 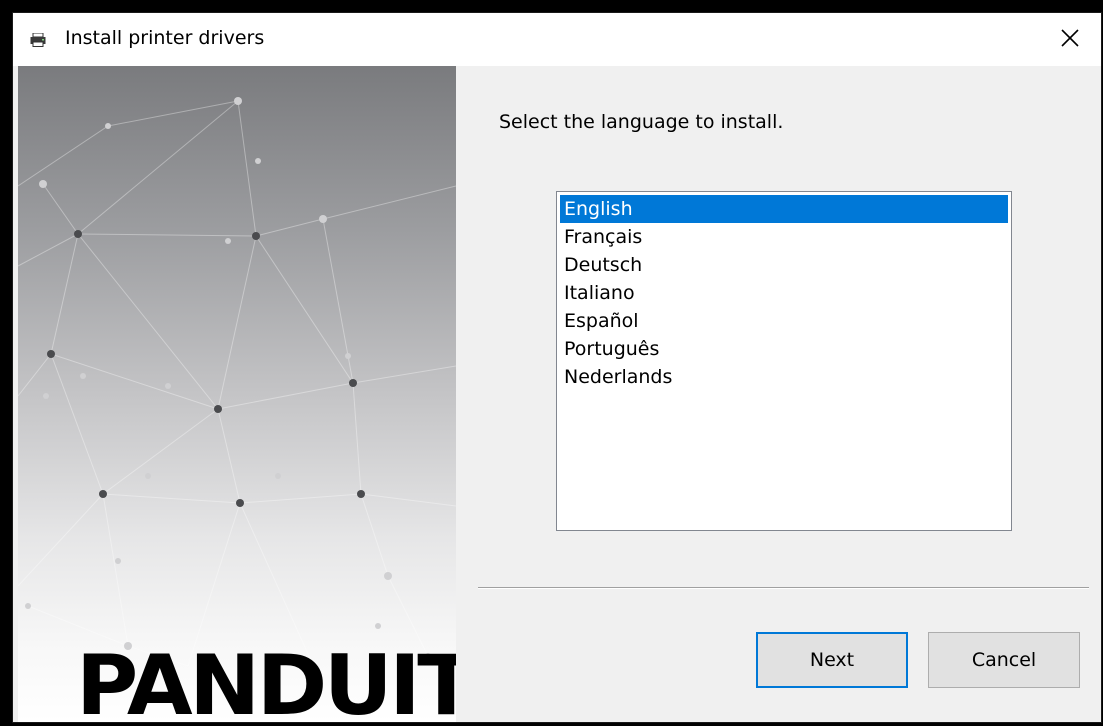 What do you see at coordinates (1004, 660) in the screenshot?
I see `cancel-button: Cancel` at bounding box center [1004, 660].